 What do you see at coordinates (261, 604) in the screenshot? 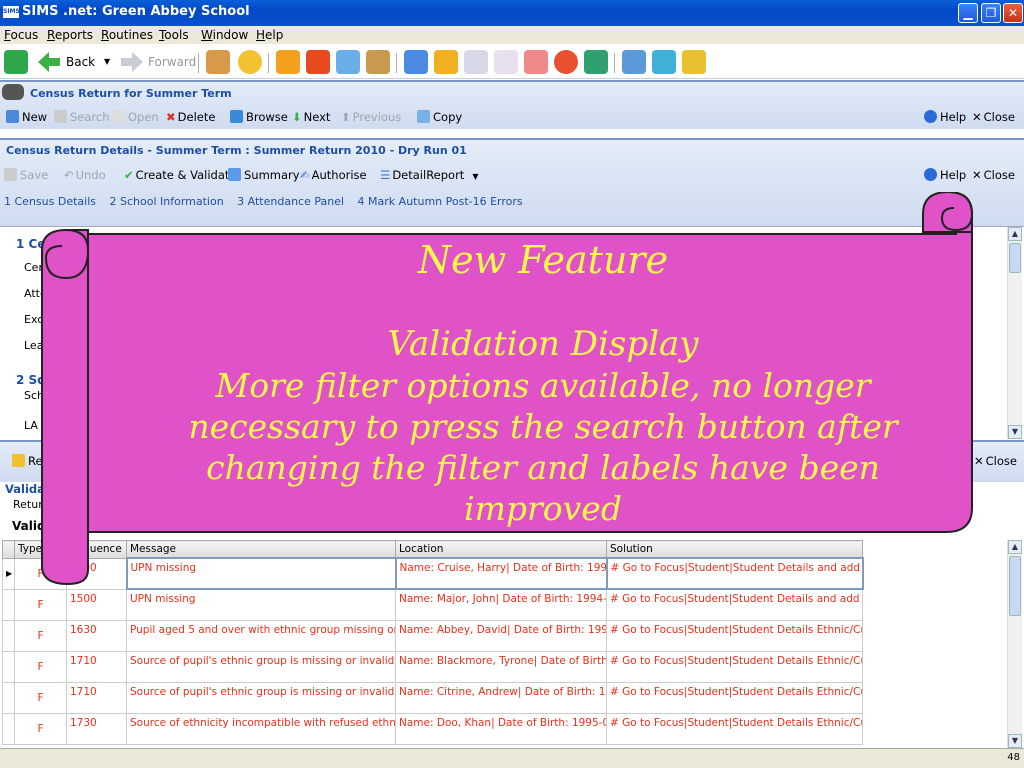
I see `message-cell: UPN missing` at bounding box center [261, 604].